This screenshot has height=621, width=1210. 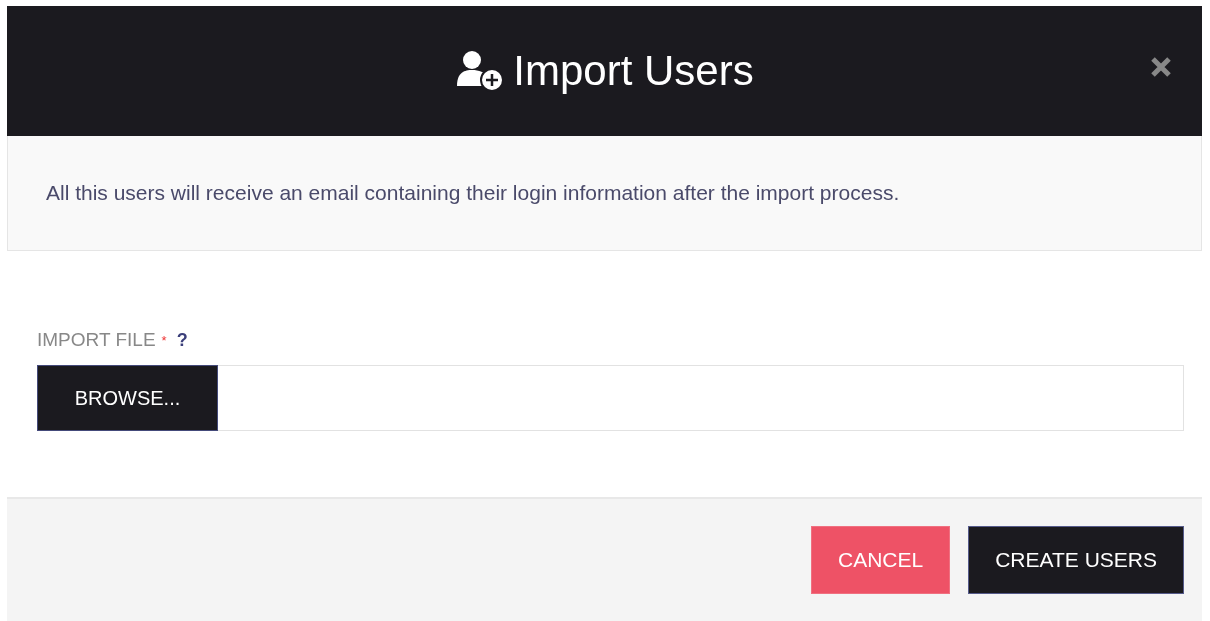 What do you see at coordinates (1076, 560) in the screenshot?
I see `create-users-button: CREATE USERS` at bounding box center [1076, 560].